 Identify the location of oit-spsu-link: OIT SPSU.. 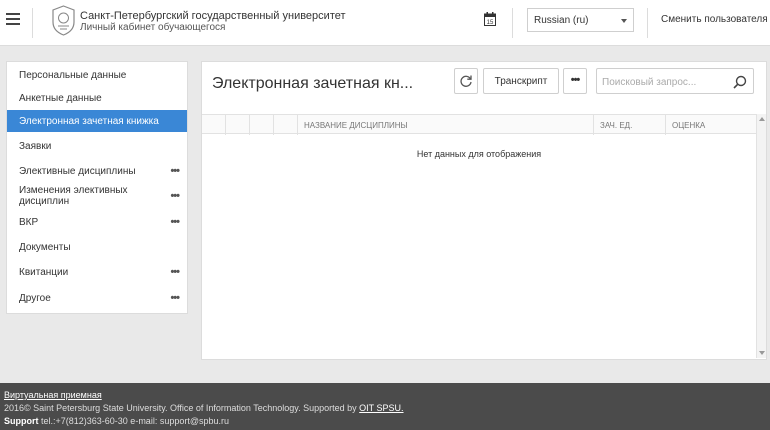
(381, 408).